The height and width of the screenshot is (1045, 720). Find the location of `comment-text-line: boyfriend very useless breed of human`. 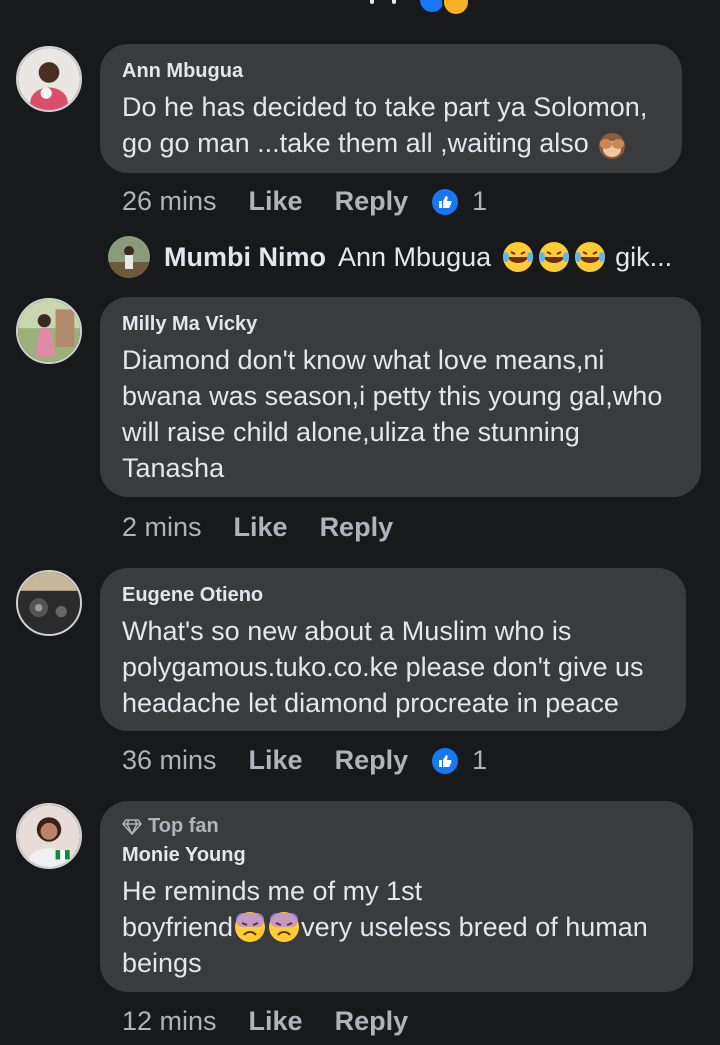

comment-text-line: boyfriend very useless breed of human is located at coordinates (396, 927).